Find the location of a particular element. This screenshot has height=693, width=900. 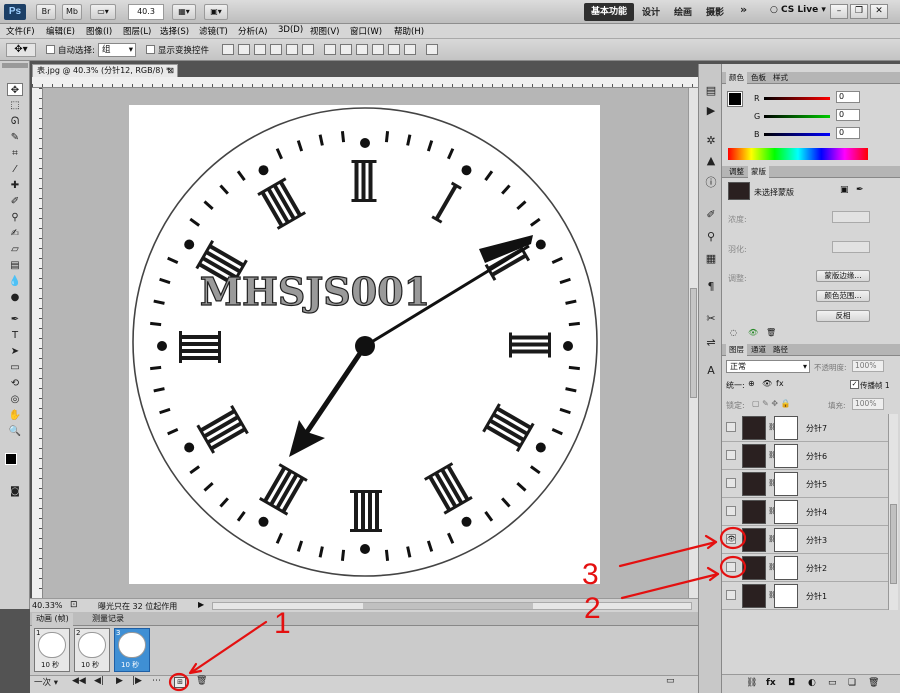

status-info-icon: ⊡ is located at coordinates (74, 605).